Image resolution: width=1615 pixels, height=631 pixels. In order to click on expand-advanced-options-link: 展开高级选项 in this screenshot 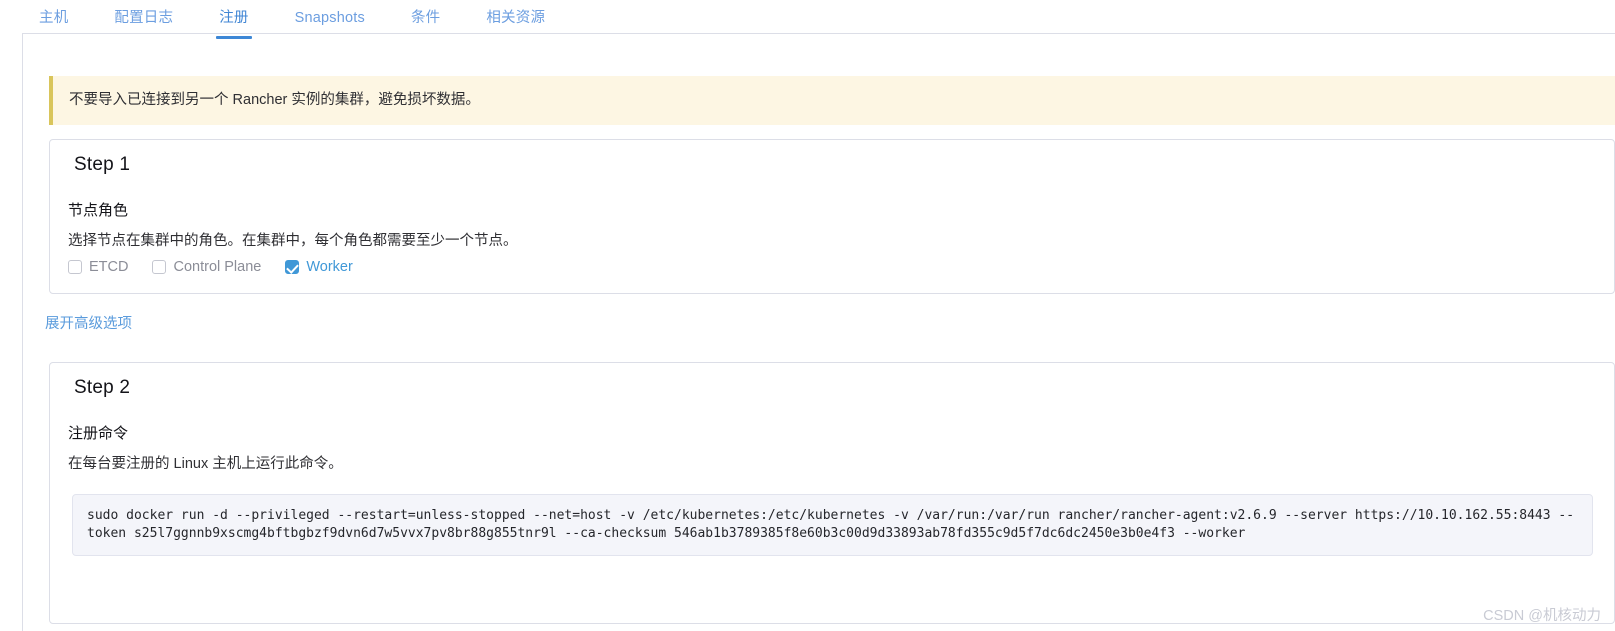, I will do `click(88, 324)`.